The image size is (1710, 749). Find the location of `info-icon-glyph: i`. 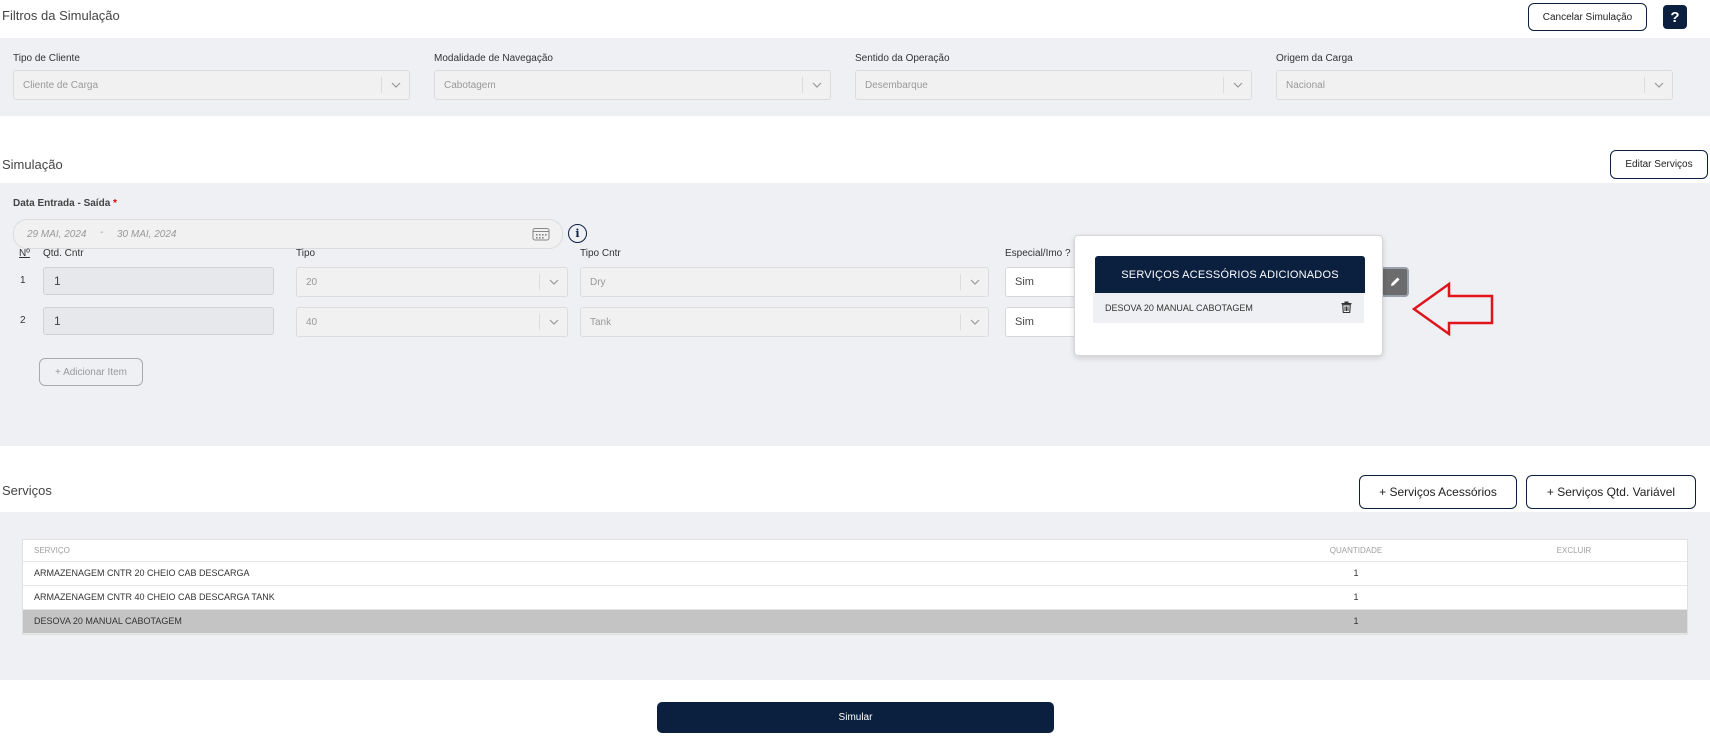

info-icon-glyph: i is located at coordinates (577, 233).